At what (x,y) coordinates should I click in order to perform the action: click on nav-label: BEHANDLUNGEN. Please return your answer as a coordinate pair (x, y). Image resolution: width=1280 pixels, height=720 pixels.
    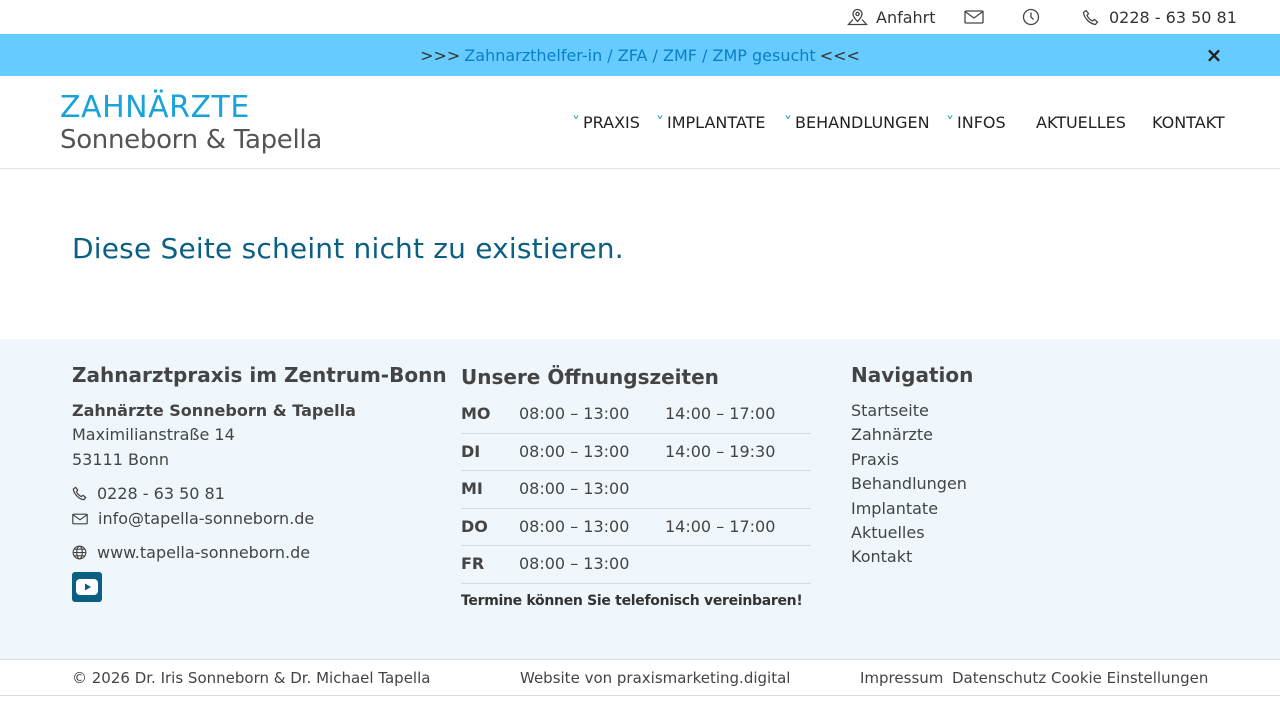
    Looking at the image, I should click on (862, 122).